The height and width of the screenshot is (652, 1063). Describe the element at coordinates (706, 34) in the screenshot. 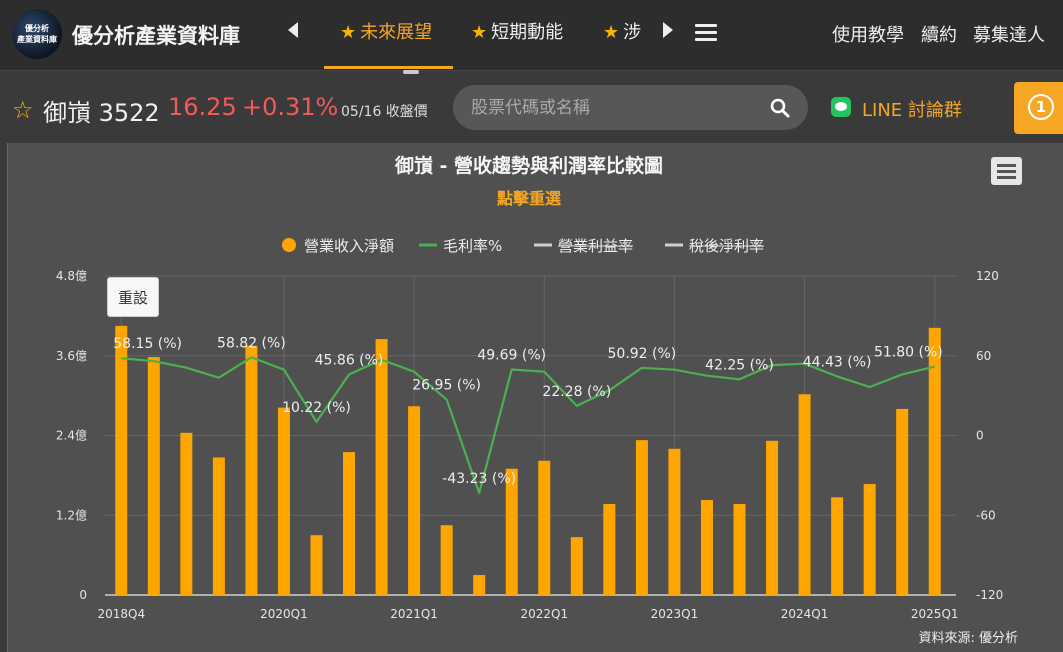

I see `hamburger-menu-icon` at that location.